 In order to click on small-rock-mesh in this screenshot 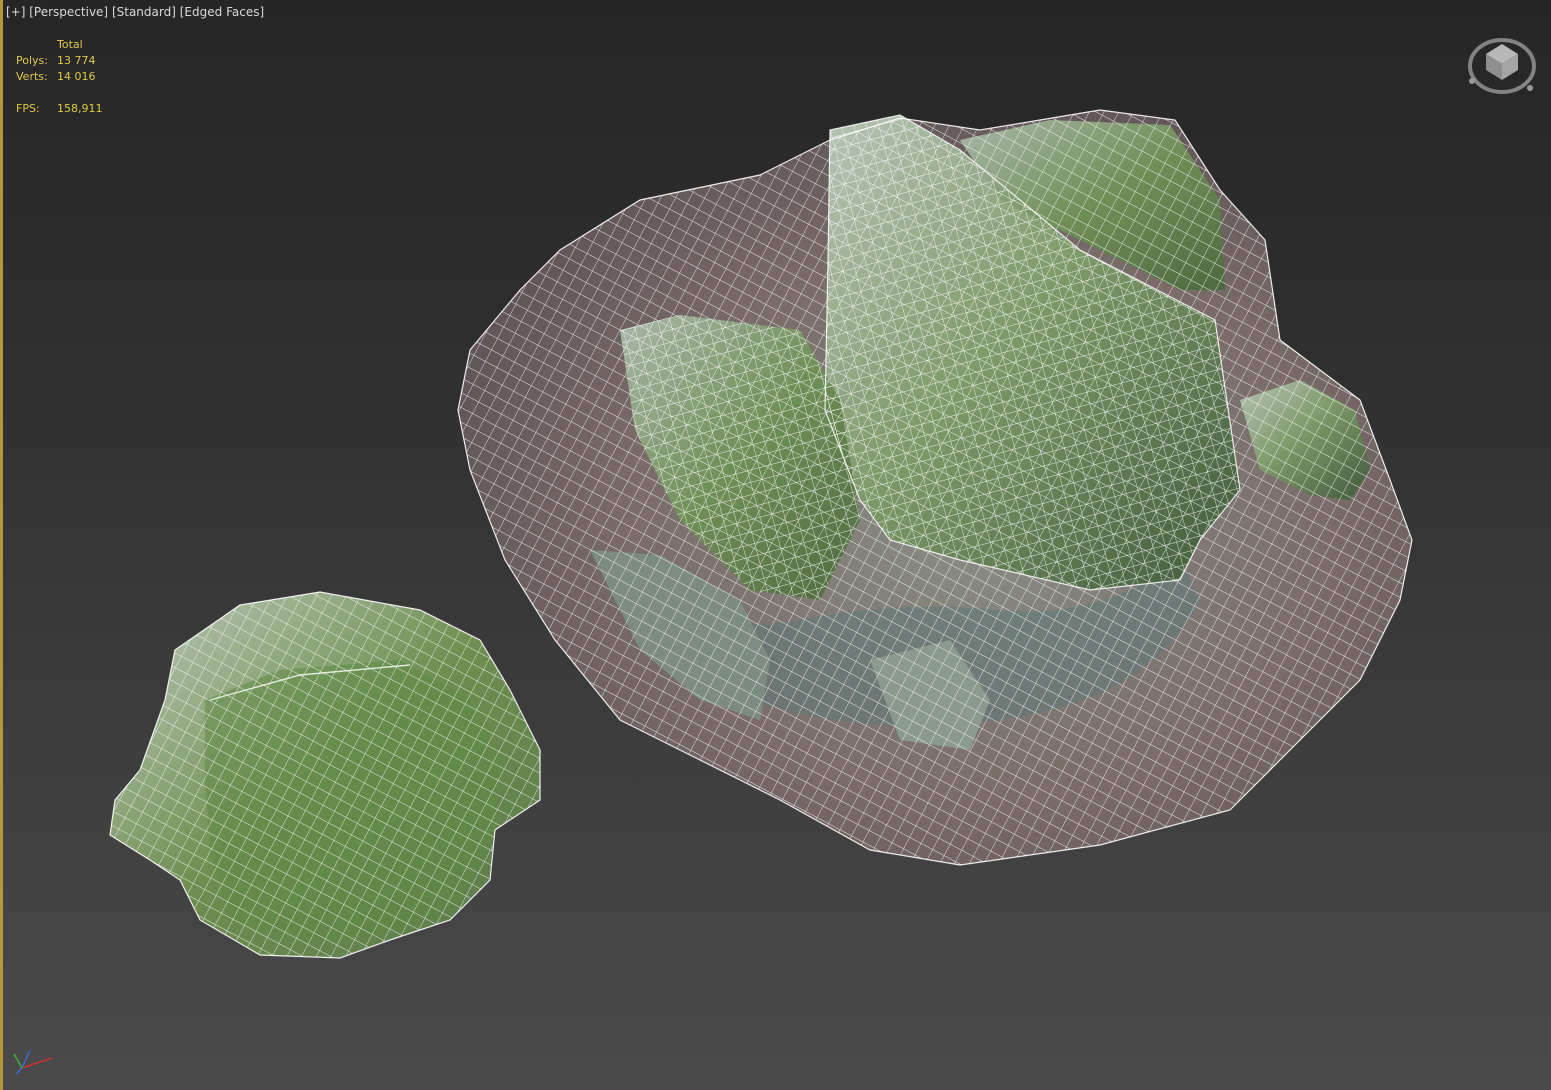, I will do `click(325, 775)`.